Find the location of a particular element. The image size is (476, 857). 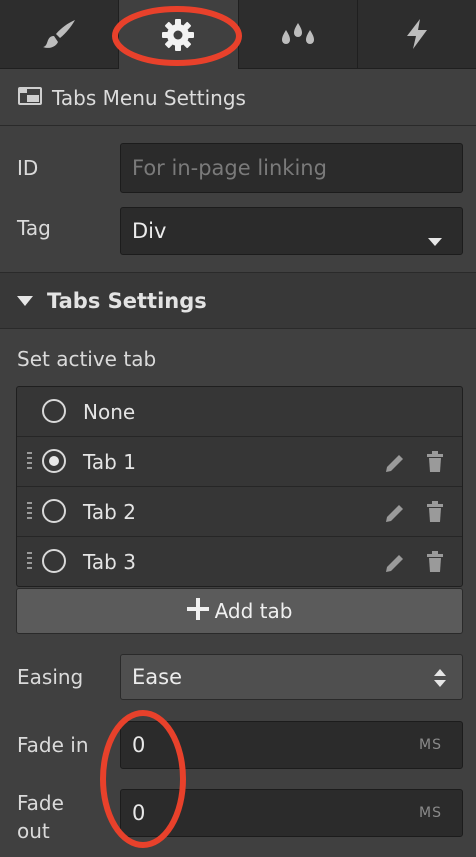

tab-list-item-none: None is located at coordinates (239, 412).